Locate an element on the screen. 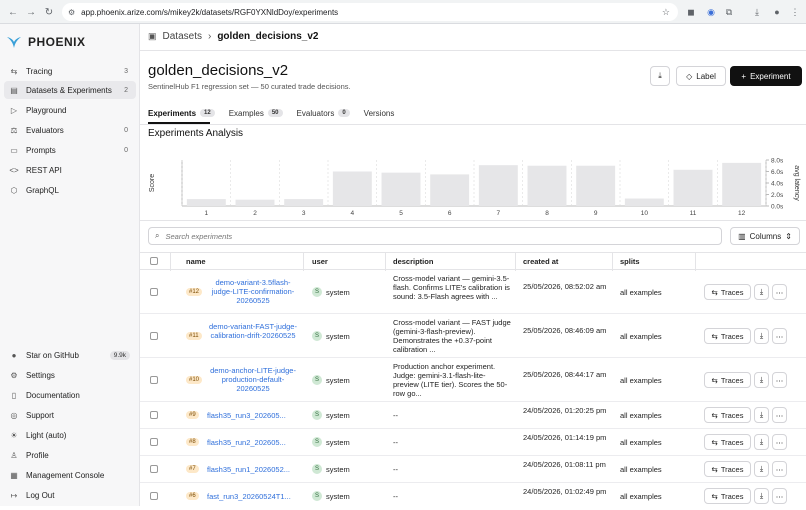 The image size is (806, 510). header-splits: splits is located at coordinates (630, 261).